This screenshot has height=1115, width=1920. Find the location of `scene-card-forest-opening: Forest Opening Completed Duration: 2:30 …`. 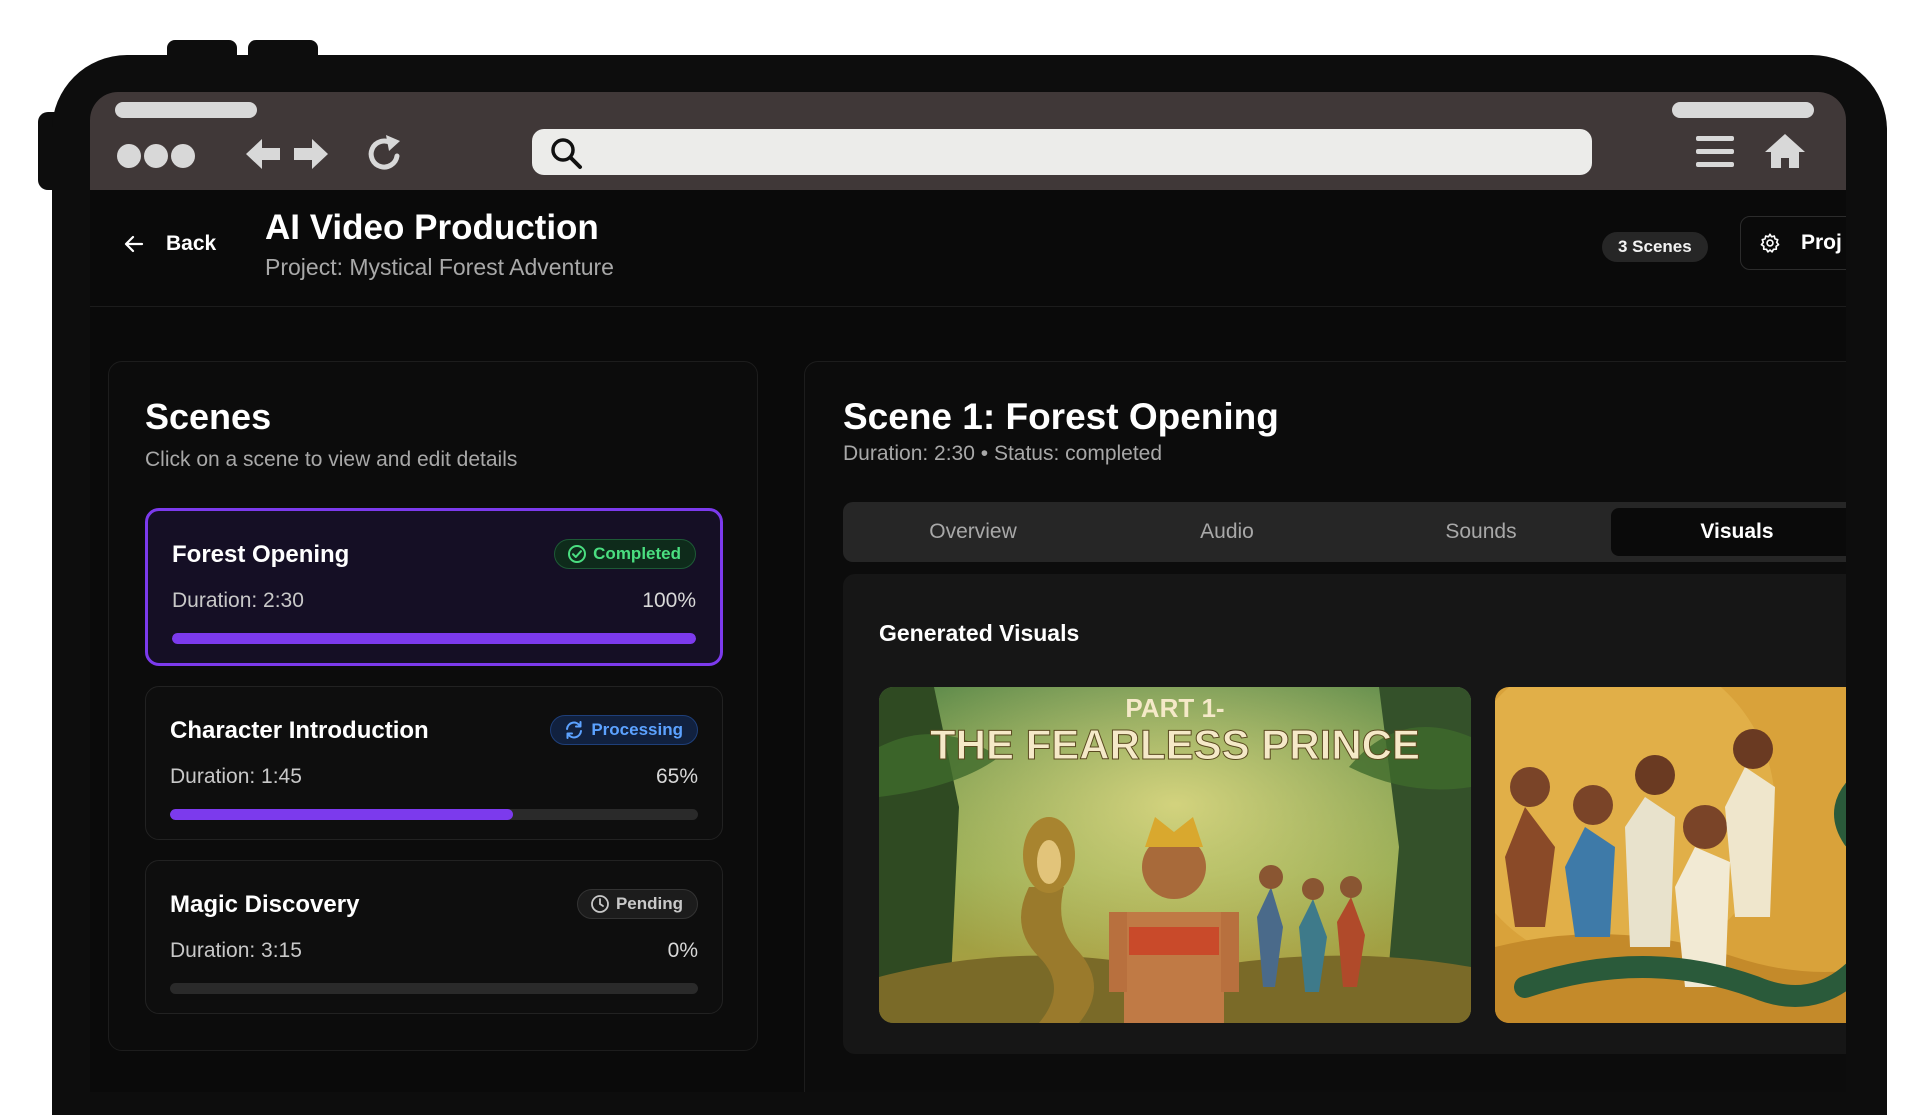

scene-card-forest-opening: Forest Opening Completed Duration: 2:30 … is located at coordinates (434, 587).